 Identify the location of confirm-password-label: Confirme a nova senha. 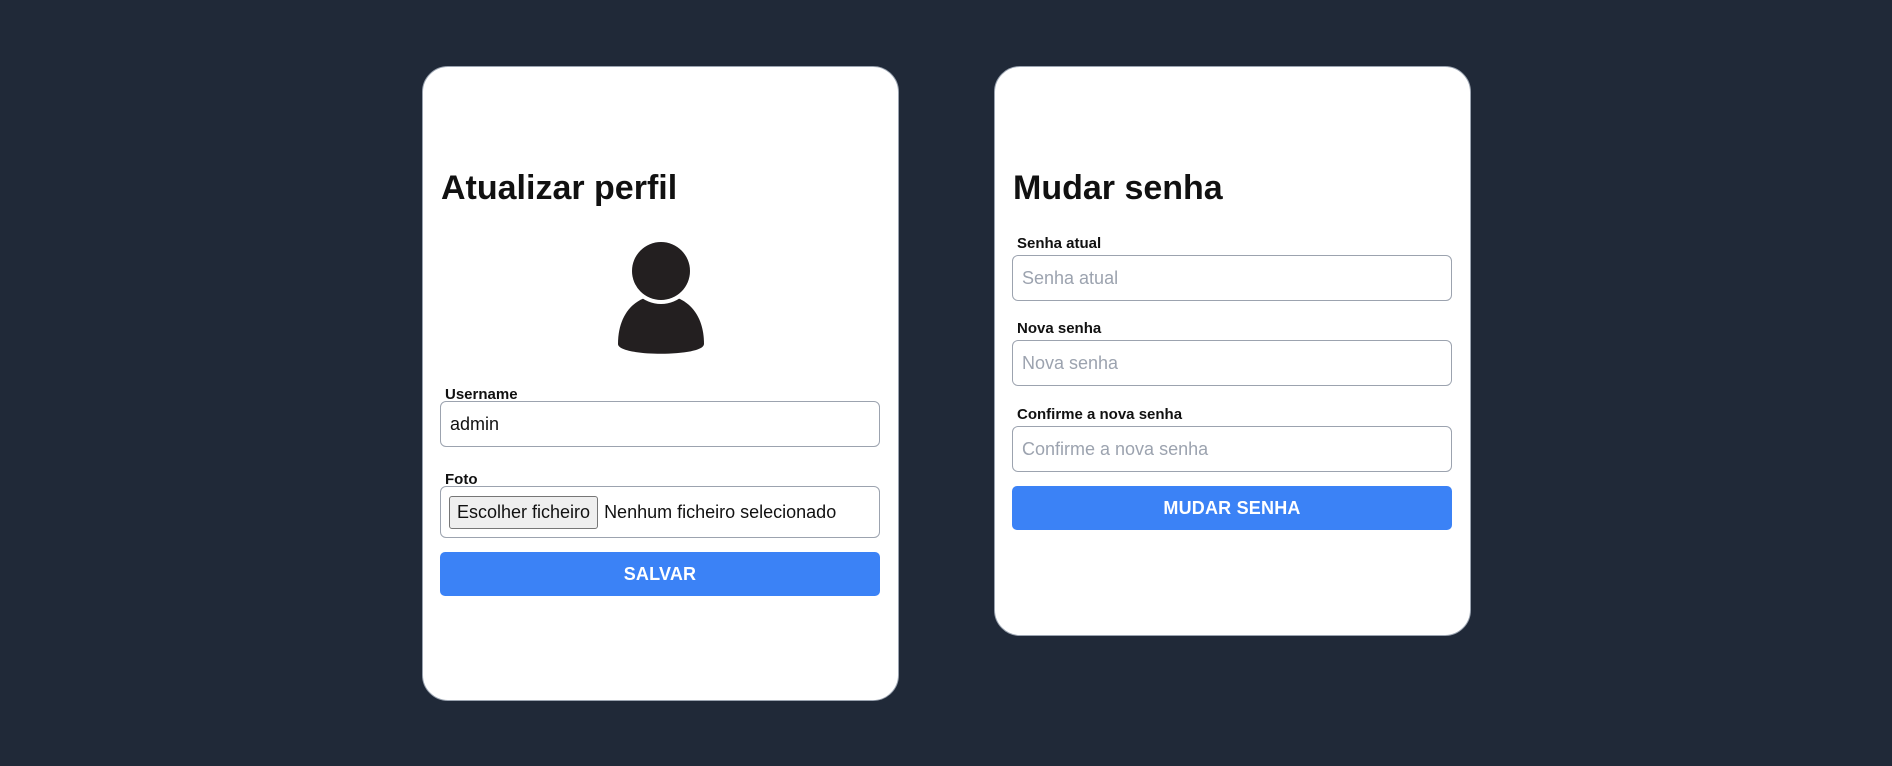
(1100, 414).